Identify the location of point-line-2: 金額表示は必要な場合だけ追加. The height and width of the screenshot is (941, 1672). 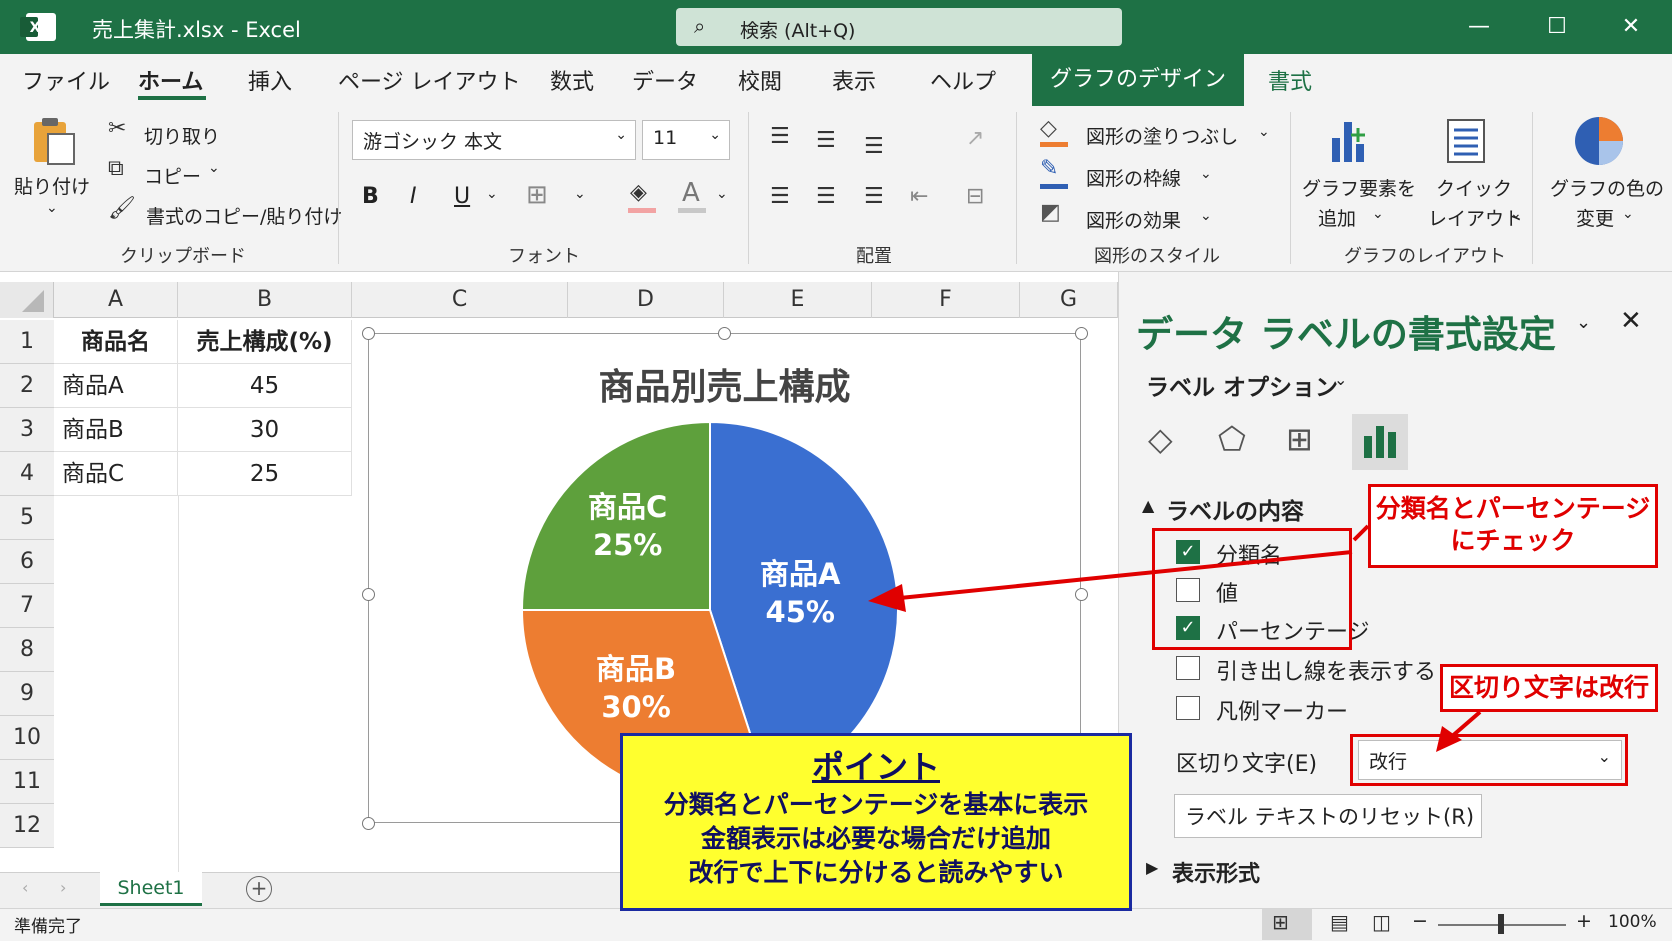
(875, 838).